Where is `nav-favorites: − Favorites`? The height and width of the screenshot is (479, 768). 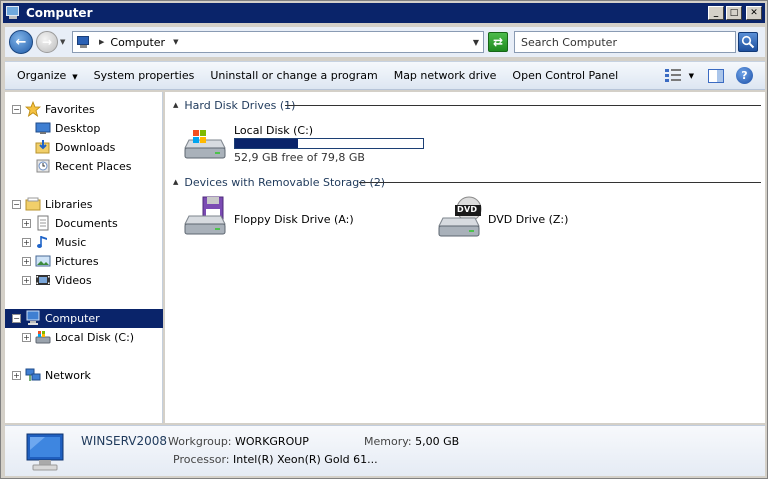 nav-favorites: − Favorites is located at coordinates (84, 109).